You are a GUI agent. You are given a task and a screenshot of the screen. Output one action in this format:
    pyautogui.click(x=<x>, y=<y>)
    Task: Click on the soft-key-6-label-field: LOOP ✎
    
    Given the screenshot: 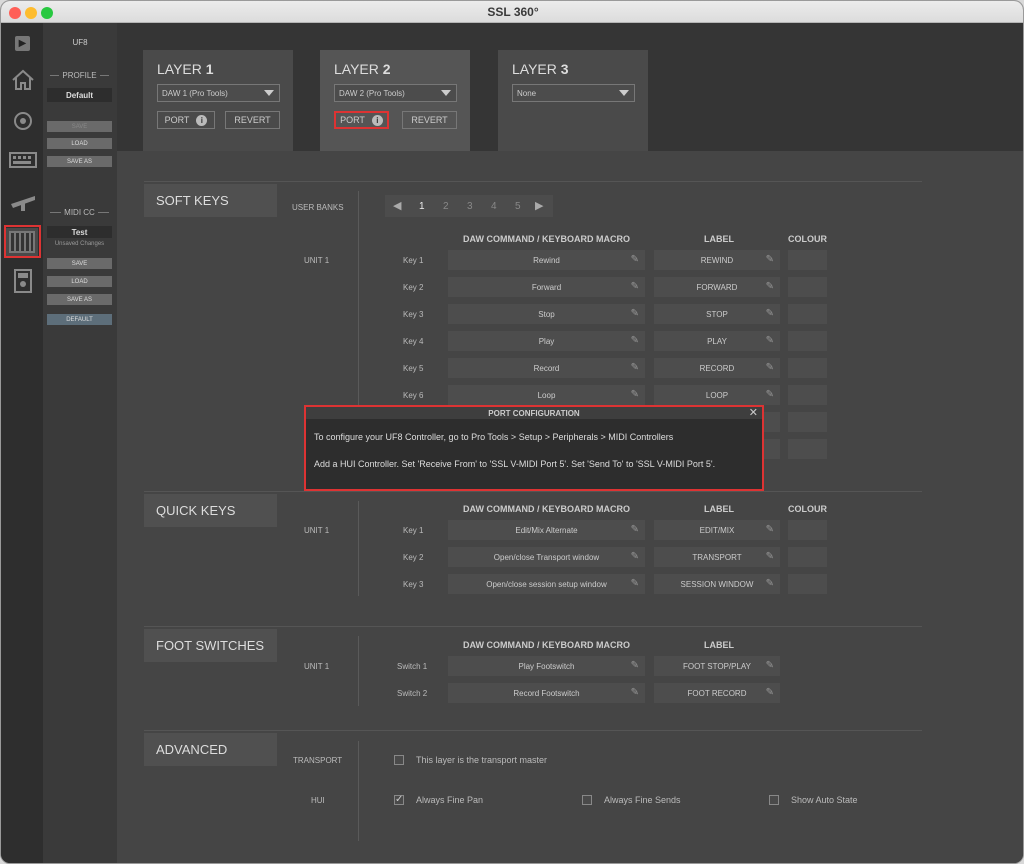 What is the action you would take?
    pyautogui.click(x=717, y=395)
    